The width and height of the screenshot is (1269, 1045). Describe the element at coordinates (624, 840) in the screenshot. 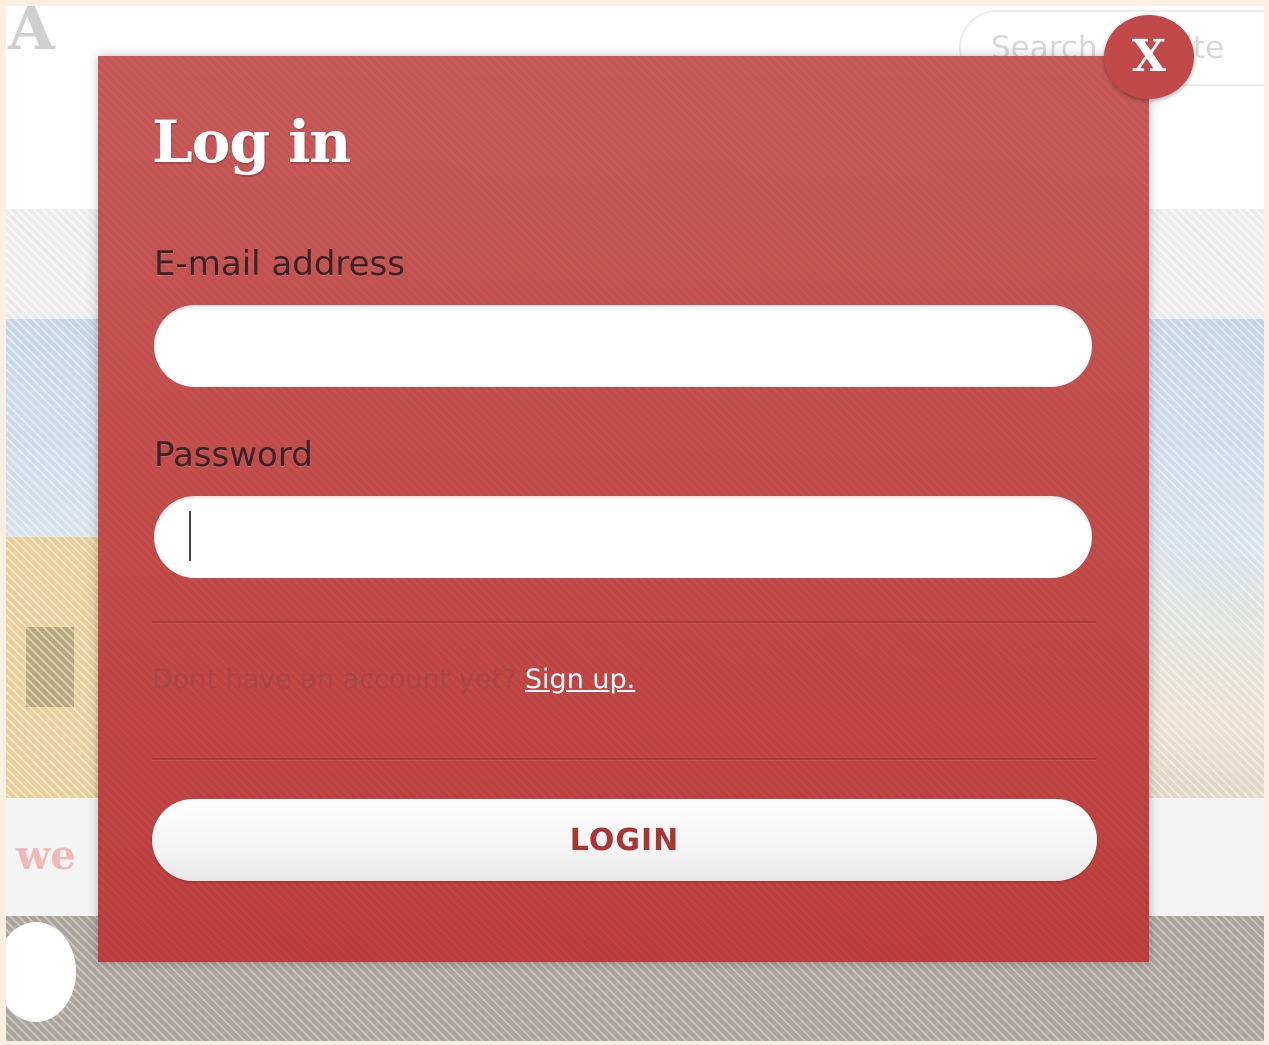

I see `login-button: LOGIN` at that location.